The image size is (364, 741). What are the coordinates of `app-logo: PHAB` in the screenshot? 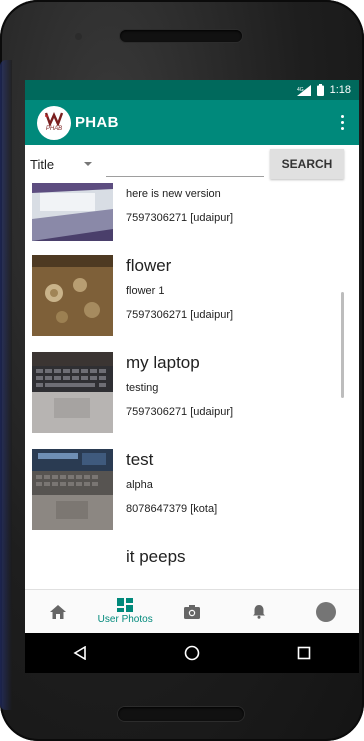 It's located at (54, 122).